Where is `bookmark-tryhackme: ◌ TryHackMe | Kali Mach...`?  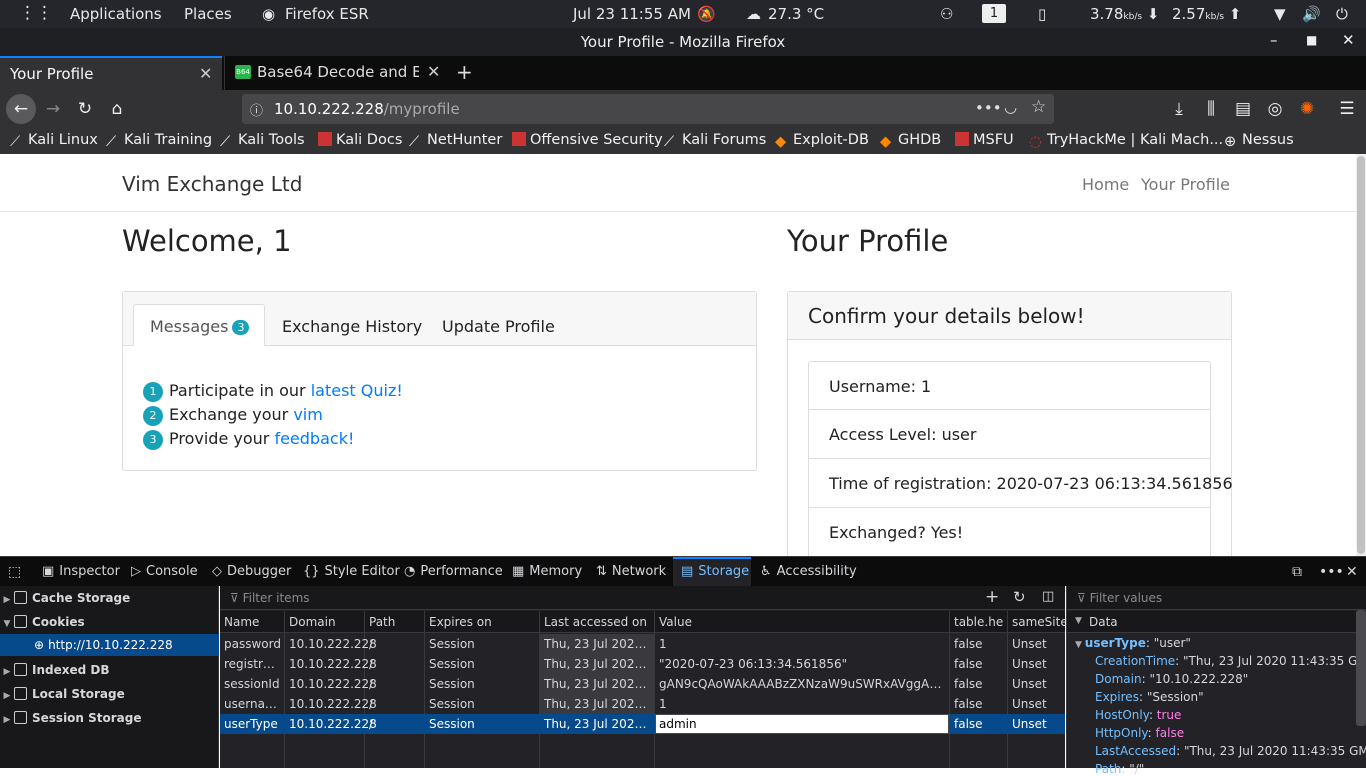
bookmark-tryhackme: ◌ TryHackMe | Kali Mach... is located at coordinates (1126, 141).